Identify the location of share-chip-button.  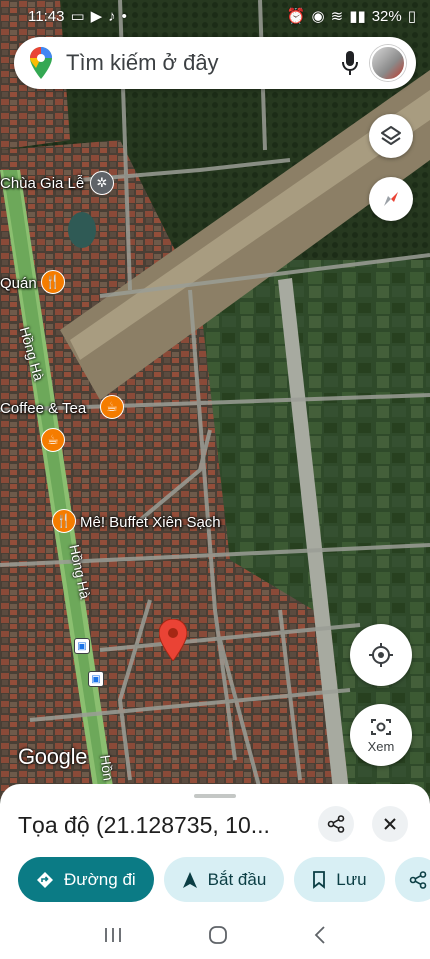
(412, 879).